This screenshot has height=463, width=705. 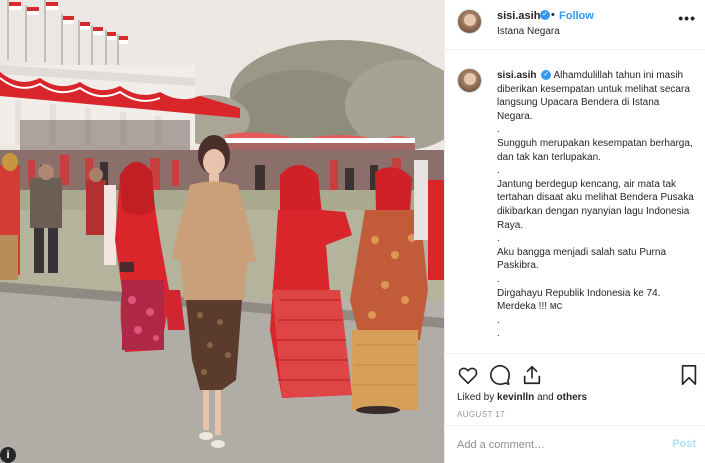 What do you see at coordinates (575, 25) in the screenshot?
I see `post-header: sisi.asih ✓ • Follow Istana Negara •••` at bounding box center [575, 25].